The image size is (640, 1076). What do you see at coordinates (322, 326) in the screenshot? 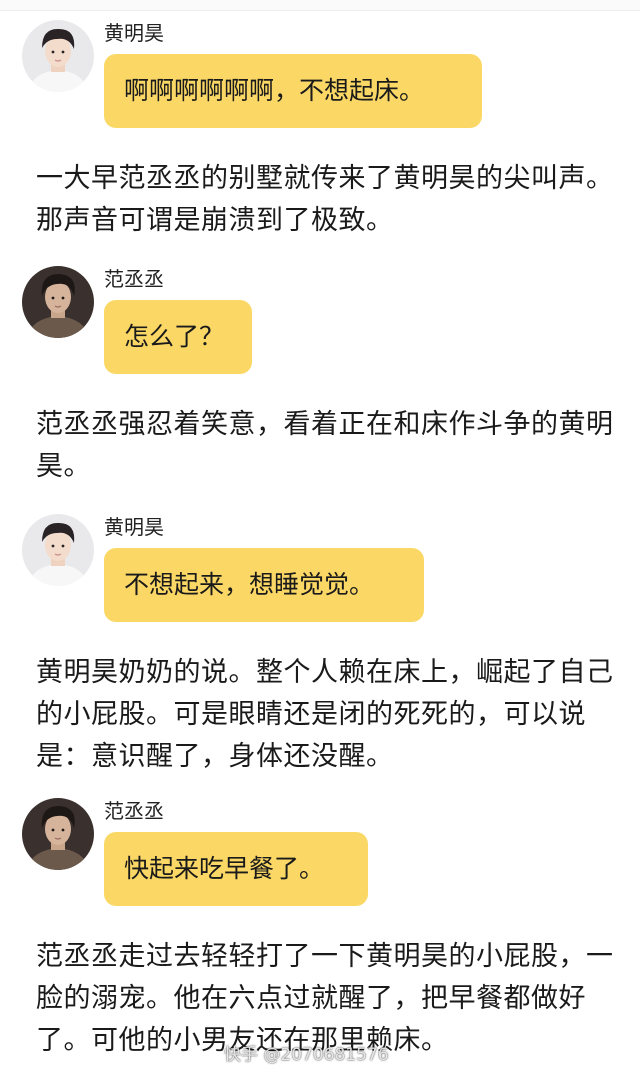
I see `chat-message: 范丞丞 怎么了？` at bounding box center [322, 326].